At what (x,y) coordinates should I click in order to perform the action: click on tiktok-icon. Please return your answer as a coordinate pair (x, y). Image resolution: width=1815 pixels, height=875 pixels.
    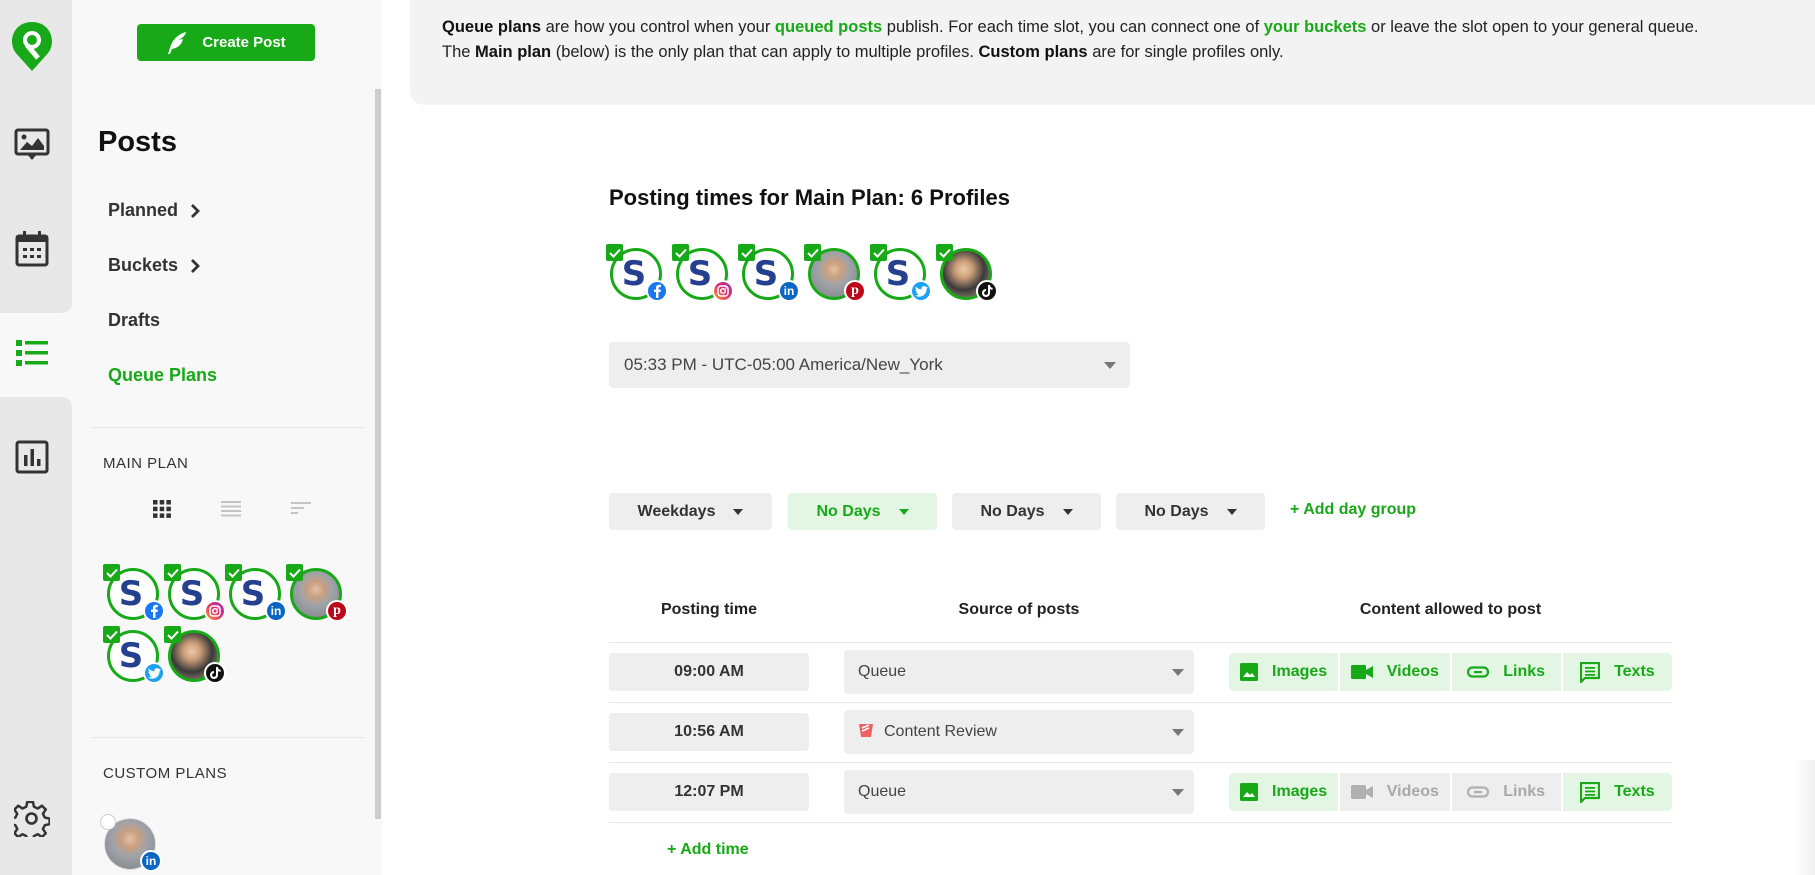
    Looking at the image, I should click on (987, 291).